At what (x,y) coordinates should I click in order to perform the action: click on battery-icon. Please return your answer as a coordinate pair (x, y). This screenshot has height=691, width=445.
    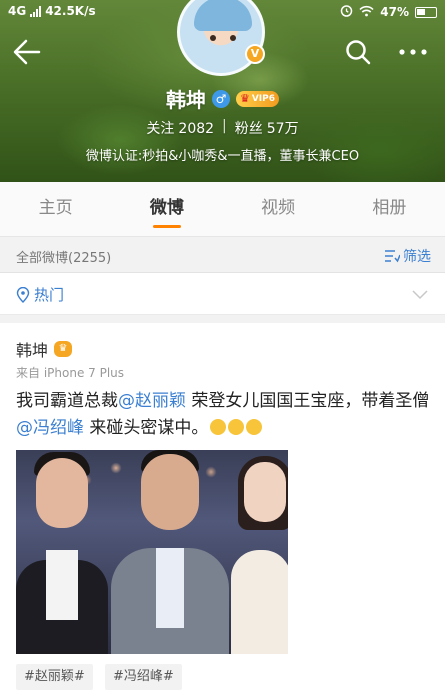
    Looking at the image, I should click on (426, 12).